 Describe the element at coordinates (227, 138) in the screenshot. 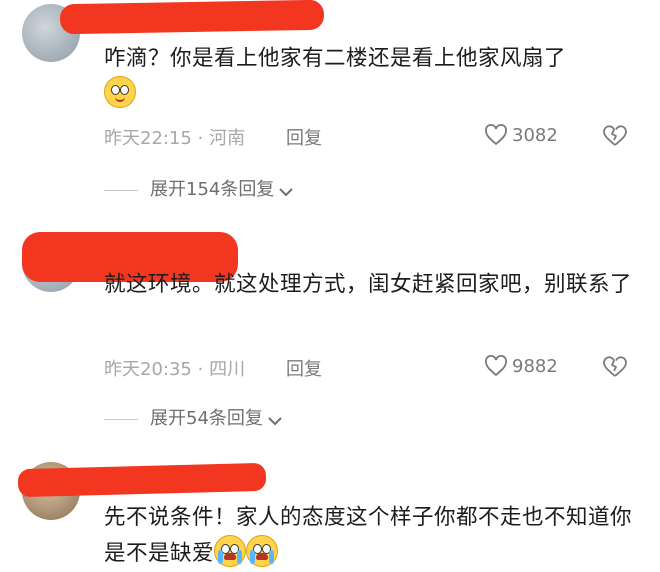

I see `comment-location: 河南` at that location.